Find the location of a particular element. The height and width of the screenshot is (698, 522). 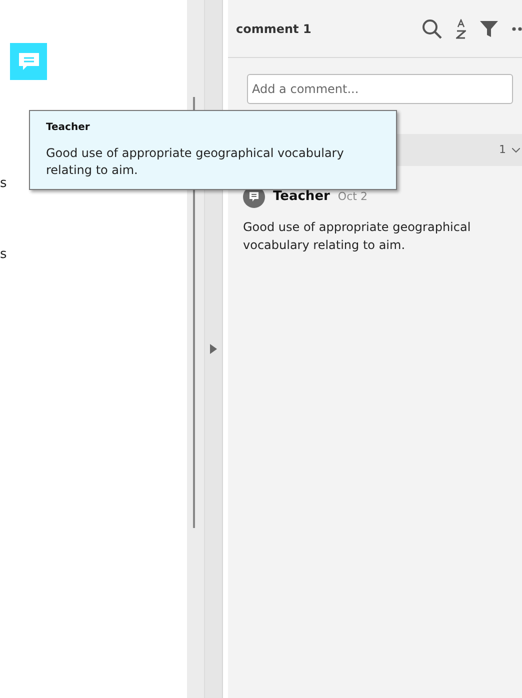

chevron-down-icon is located at coordinates (516, 150).